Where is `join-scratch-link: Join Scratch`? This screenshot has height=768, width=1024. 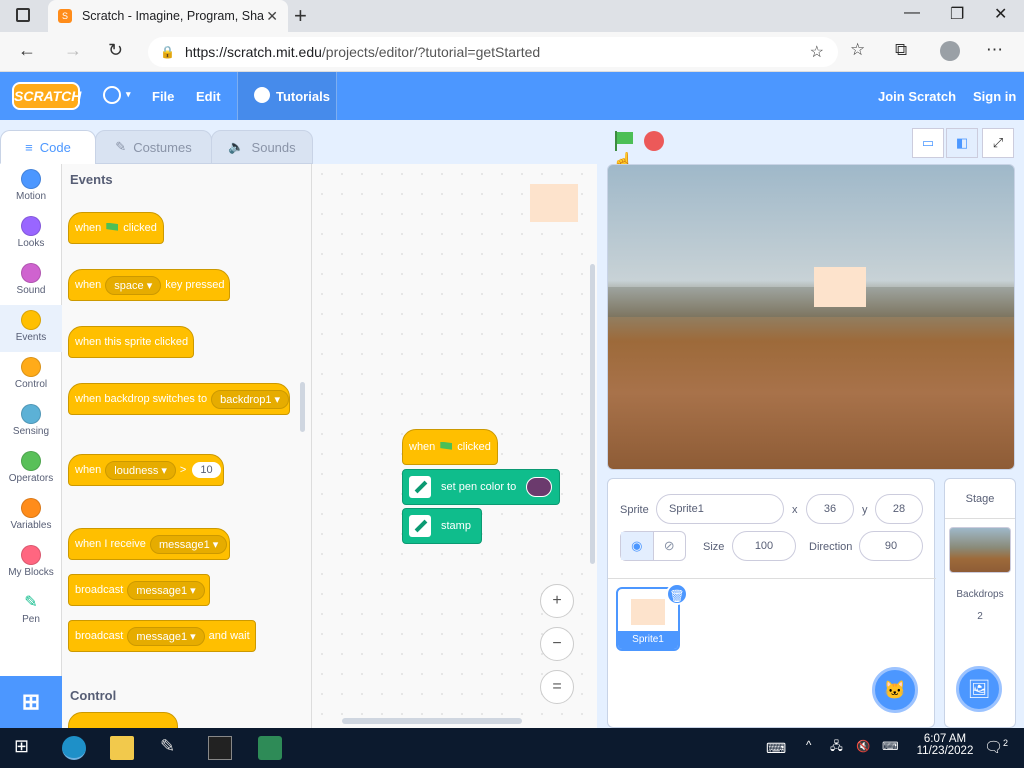
join-scratch-link: Join Scratch is located at coordinates (917, 96).